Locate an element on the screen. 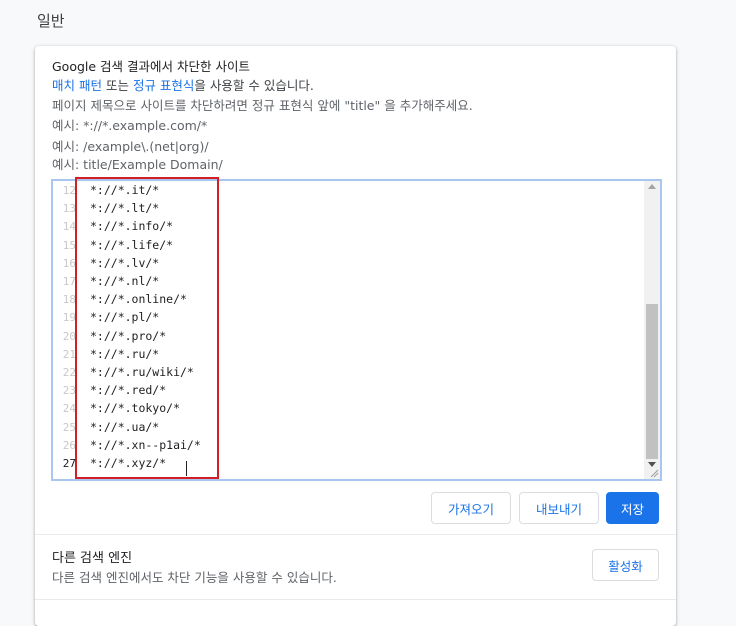 The image size is (736, 626). example-3: 예시: title/Example Domain/ is located at coordinates (137, 164).